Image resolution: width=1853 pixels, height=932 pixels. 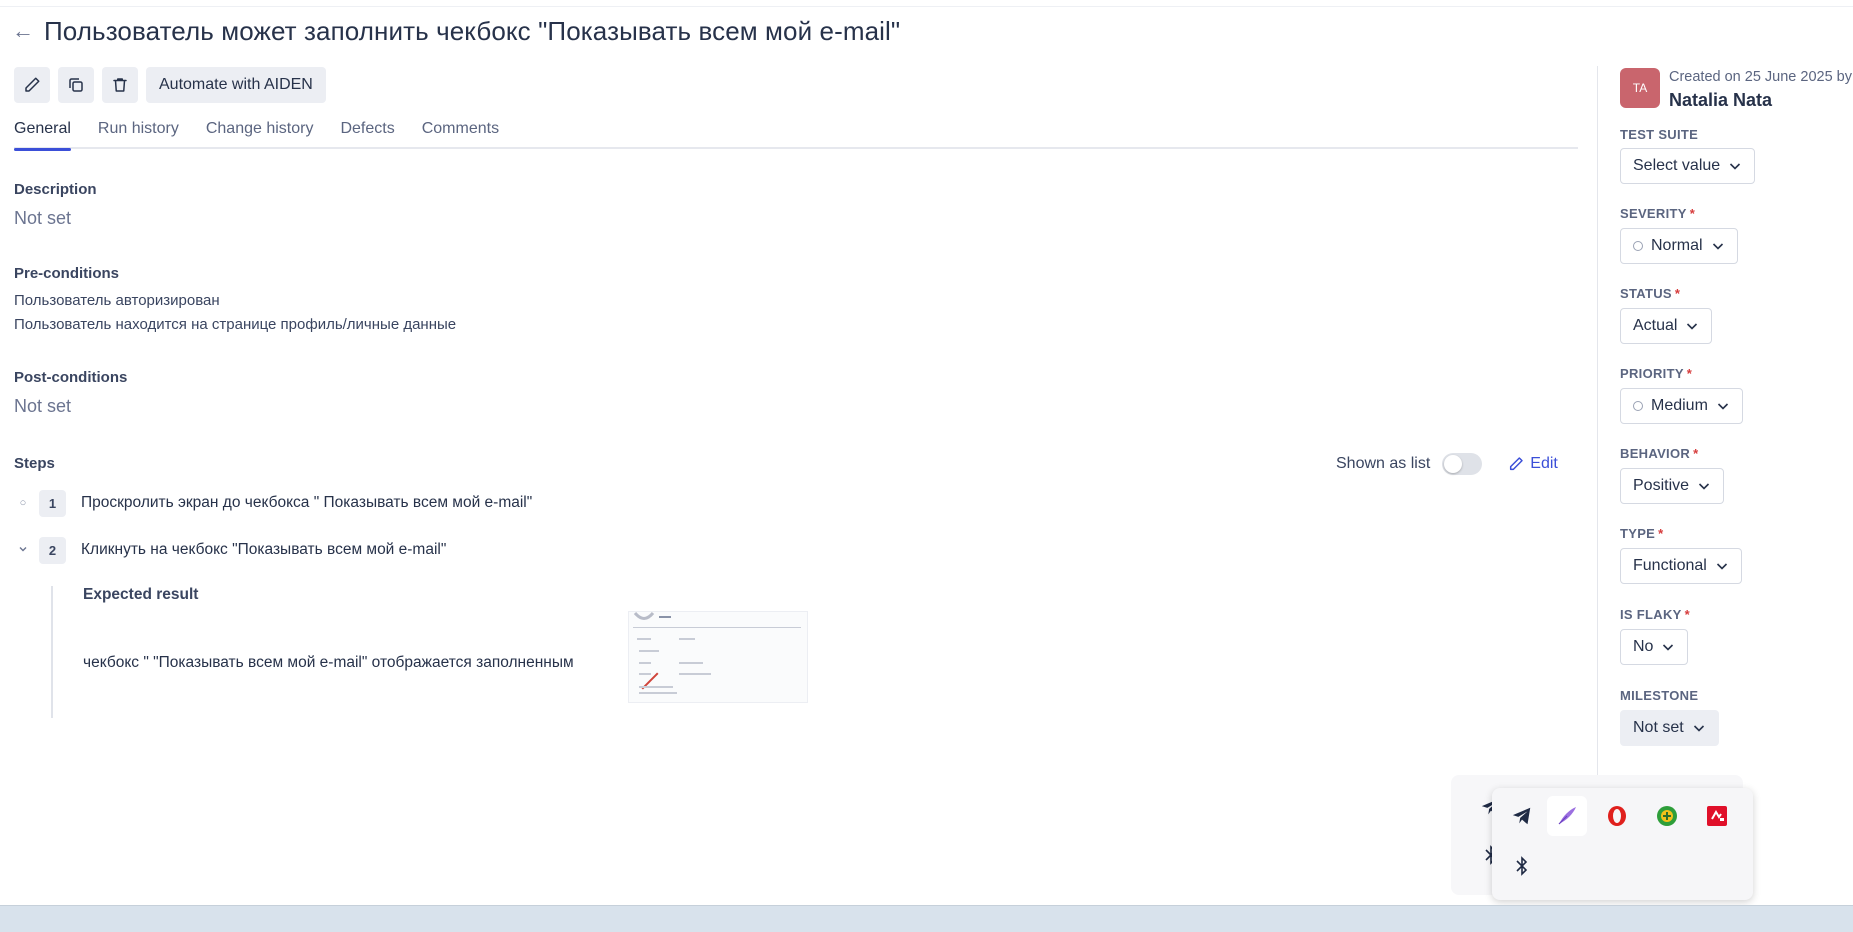 I want to click on description-label: Description, so click(x=55, y=189).